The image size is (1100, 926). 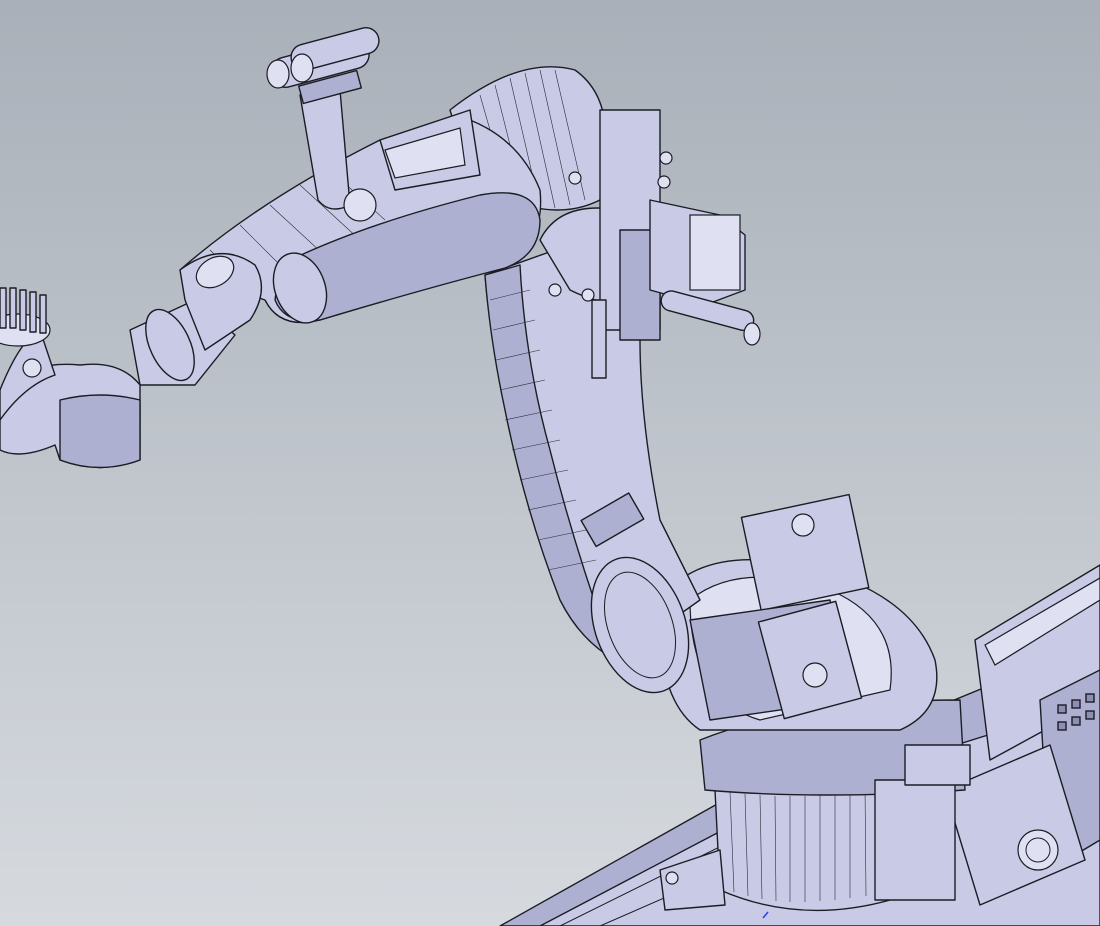 I want to click on top-sensor-tubes, so click(x=323, y=66).